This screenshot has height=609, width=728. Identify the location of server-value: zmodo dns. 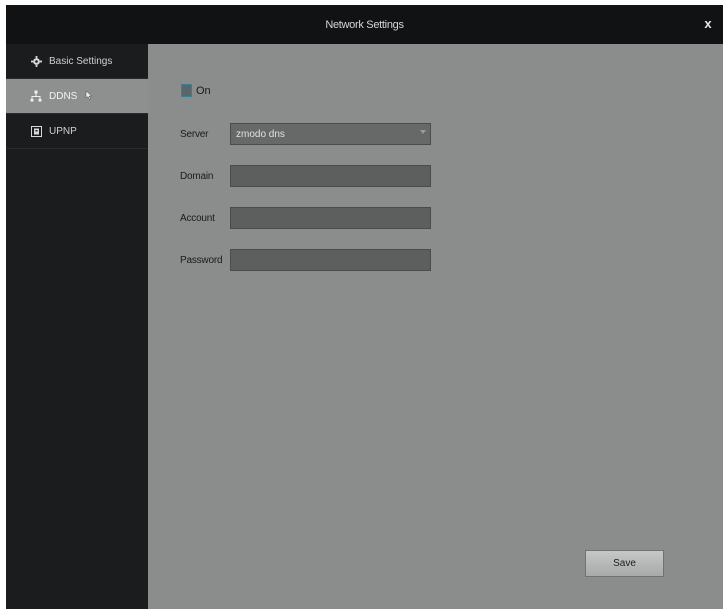
(260, 134).